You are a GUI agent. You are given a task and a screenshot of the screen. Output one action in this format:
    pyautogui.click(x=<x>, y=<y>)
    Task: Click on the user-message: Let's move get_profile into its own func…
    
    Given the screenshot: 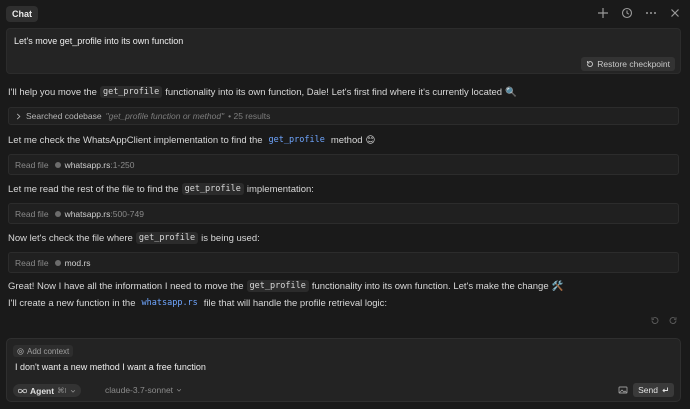 What is the action you would take?
    pyautogui.click(x=343, y=51)
    